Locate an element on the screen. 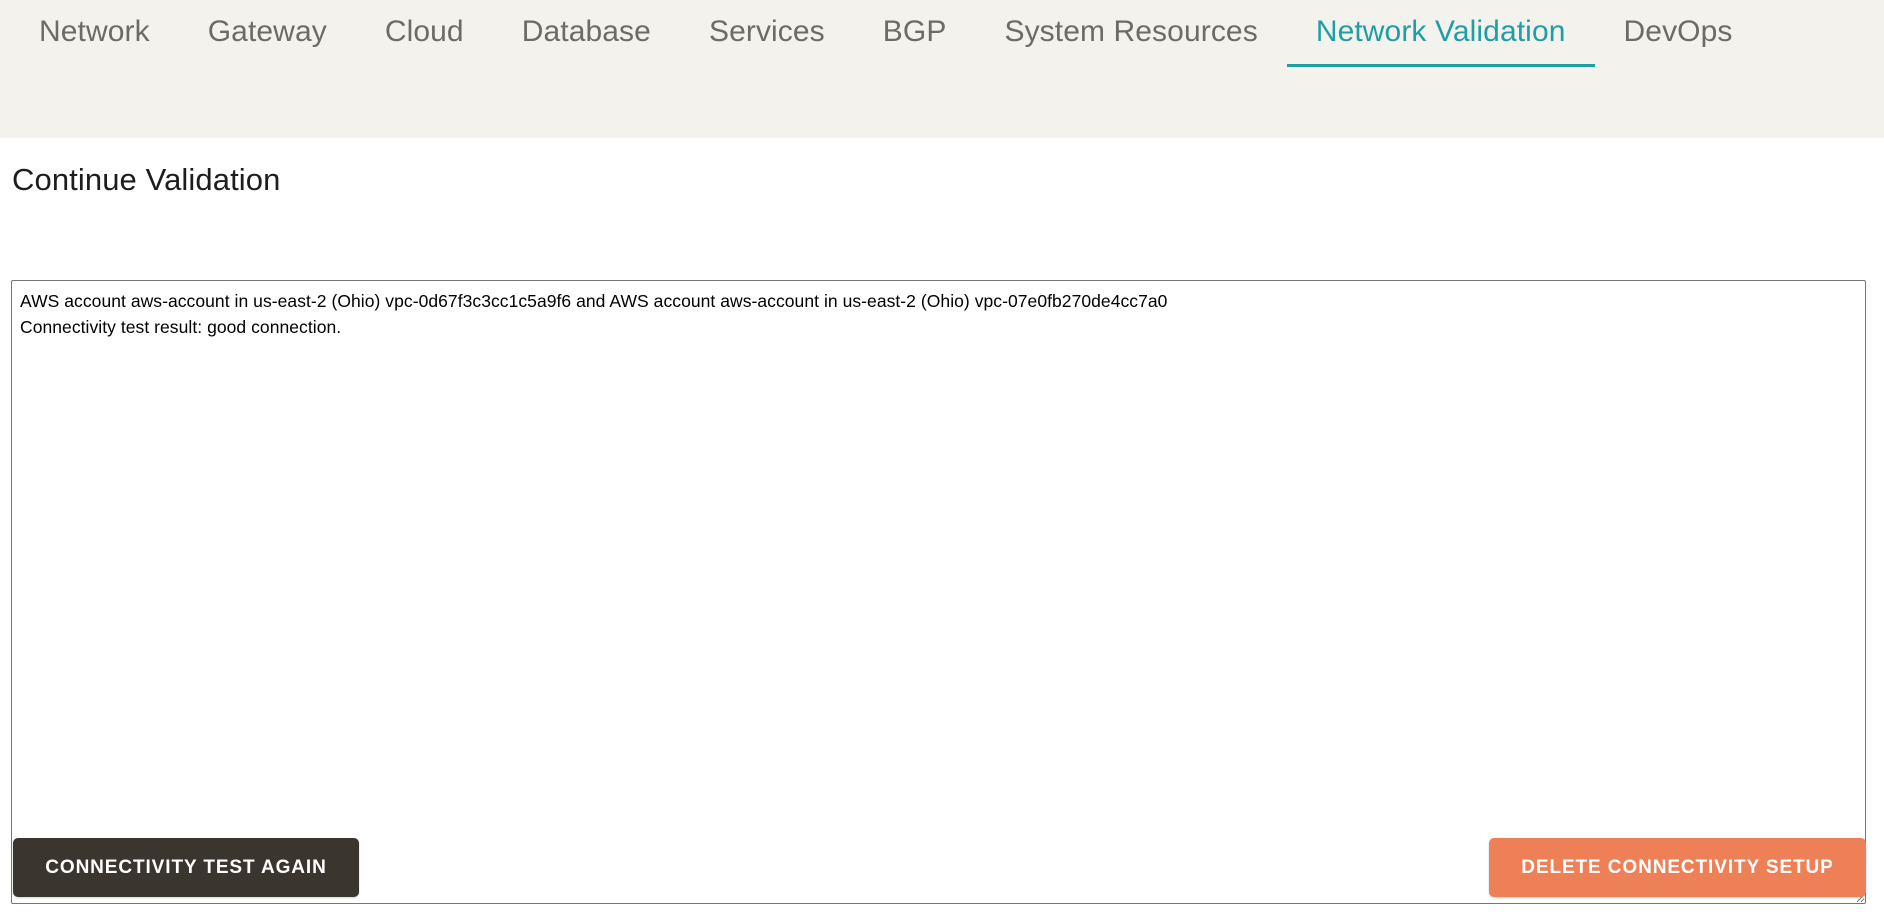 This screenshot has height=918, width=1884. page-title: Continue Validation is located at coordinates (146, 179).